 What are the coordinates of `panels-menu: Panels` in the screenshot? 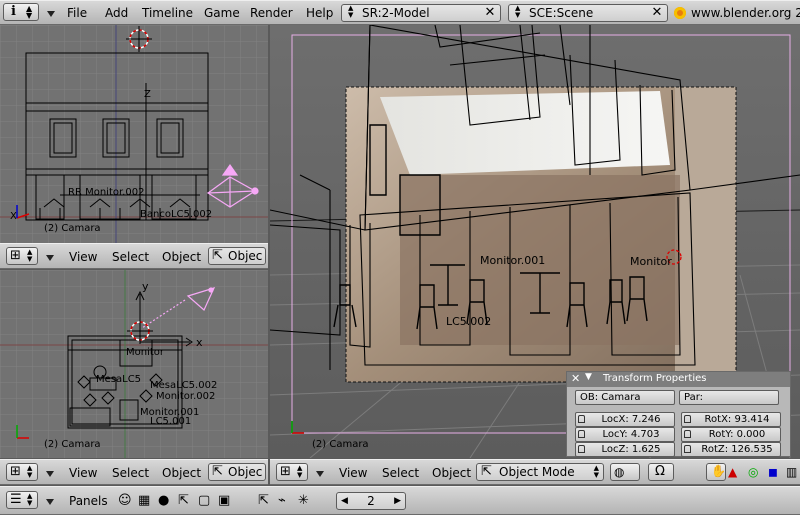 It's located at (88, 501).